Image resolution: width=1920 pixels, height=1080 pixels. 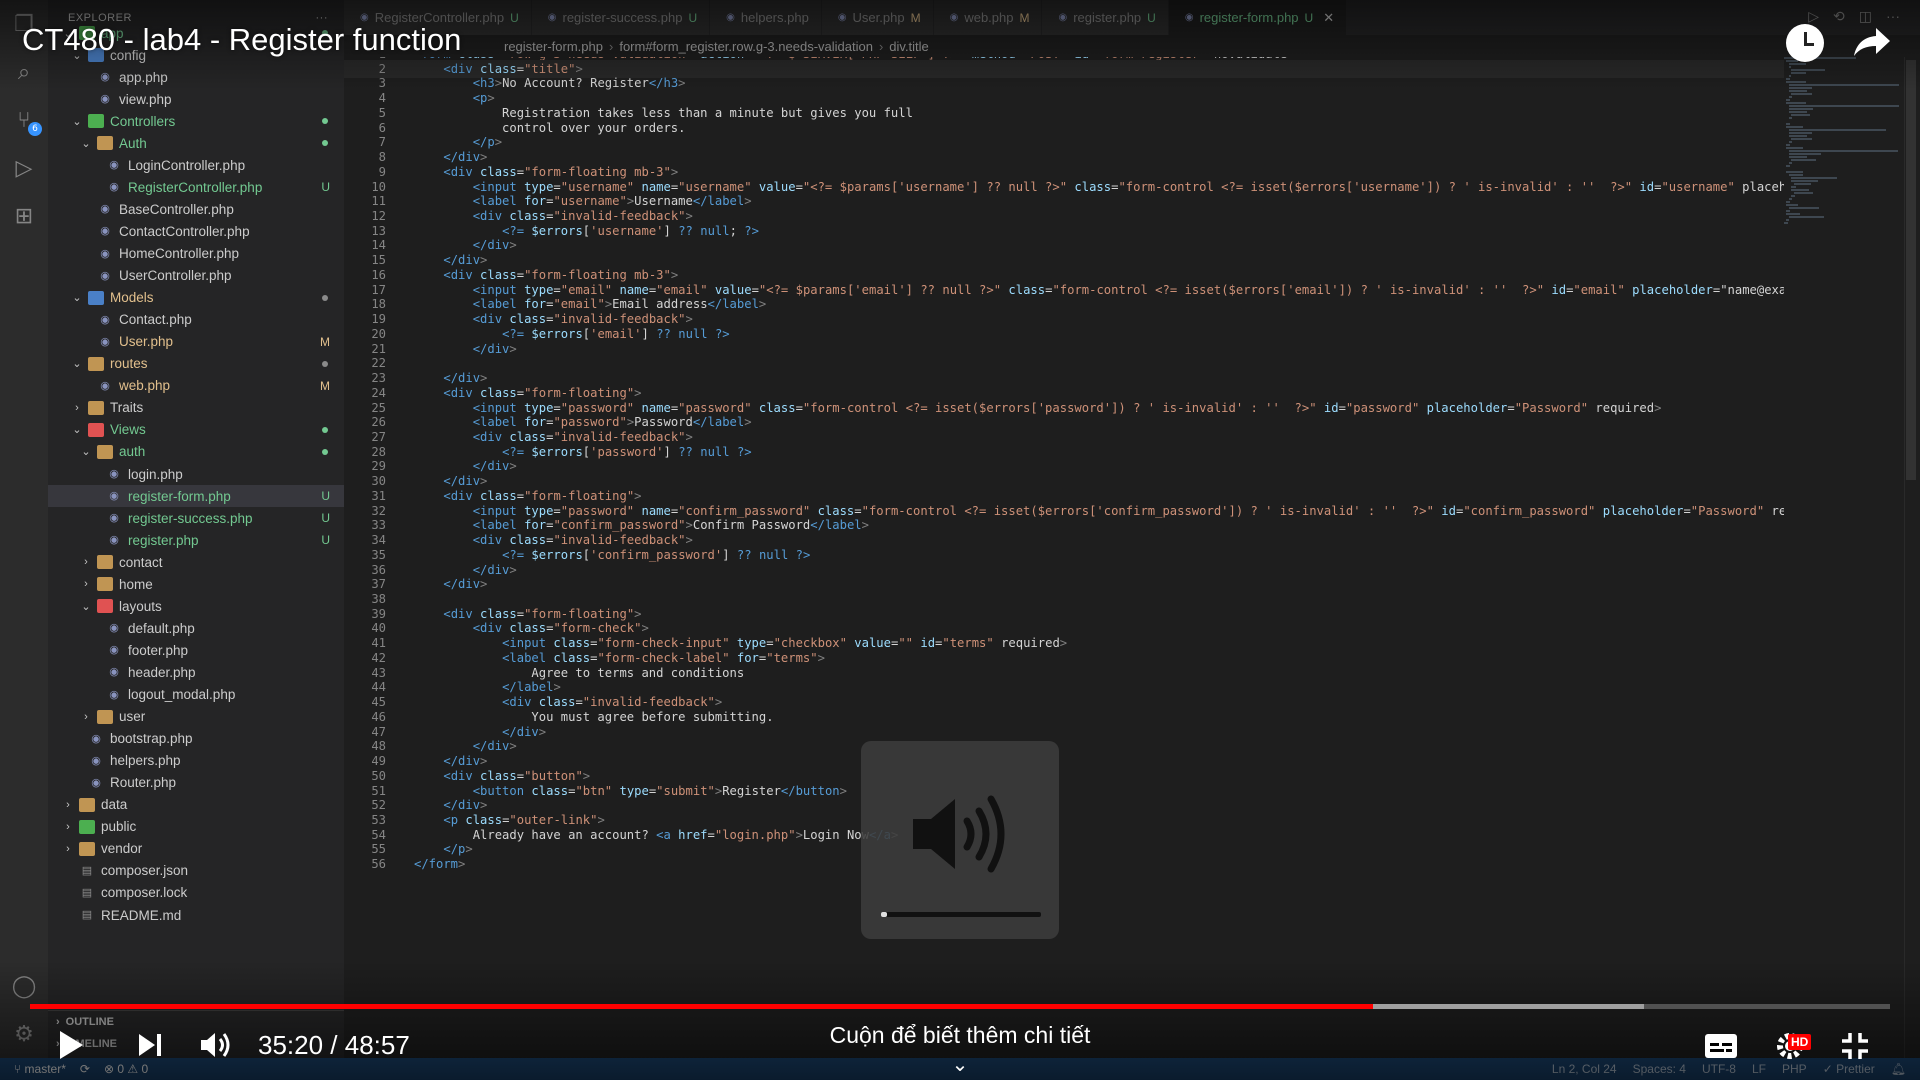 What do you see at coordinates (1794, 1069) in the screenshot?
I see `language-mode: PHP` at bounding box center [1794, 1069].